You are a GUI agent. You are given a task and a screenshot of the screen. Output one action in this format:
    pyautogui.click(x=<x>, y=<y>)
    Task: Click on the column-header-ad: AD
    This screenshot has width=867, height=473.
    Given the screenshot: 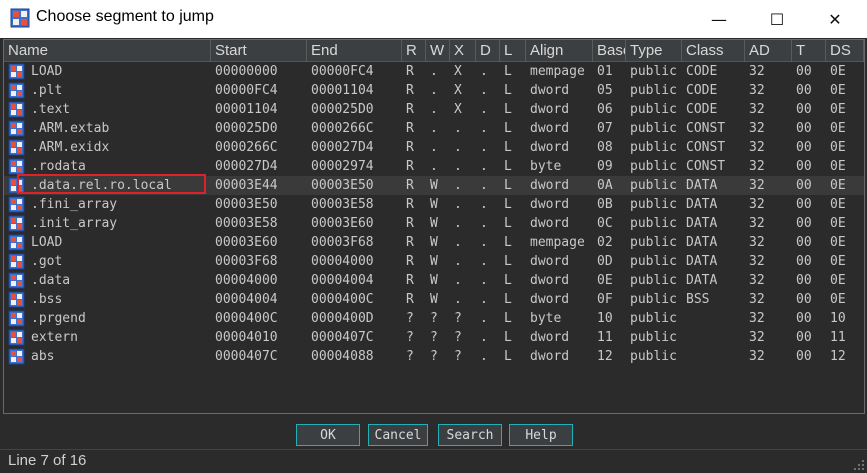 What is the action you would take?
    pyautogui.click(x=768, y=51)
    